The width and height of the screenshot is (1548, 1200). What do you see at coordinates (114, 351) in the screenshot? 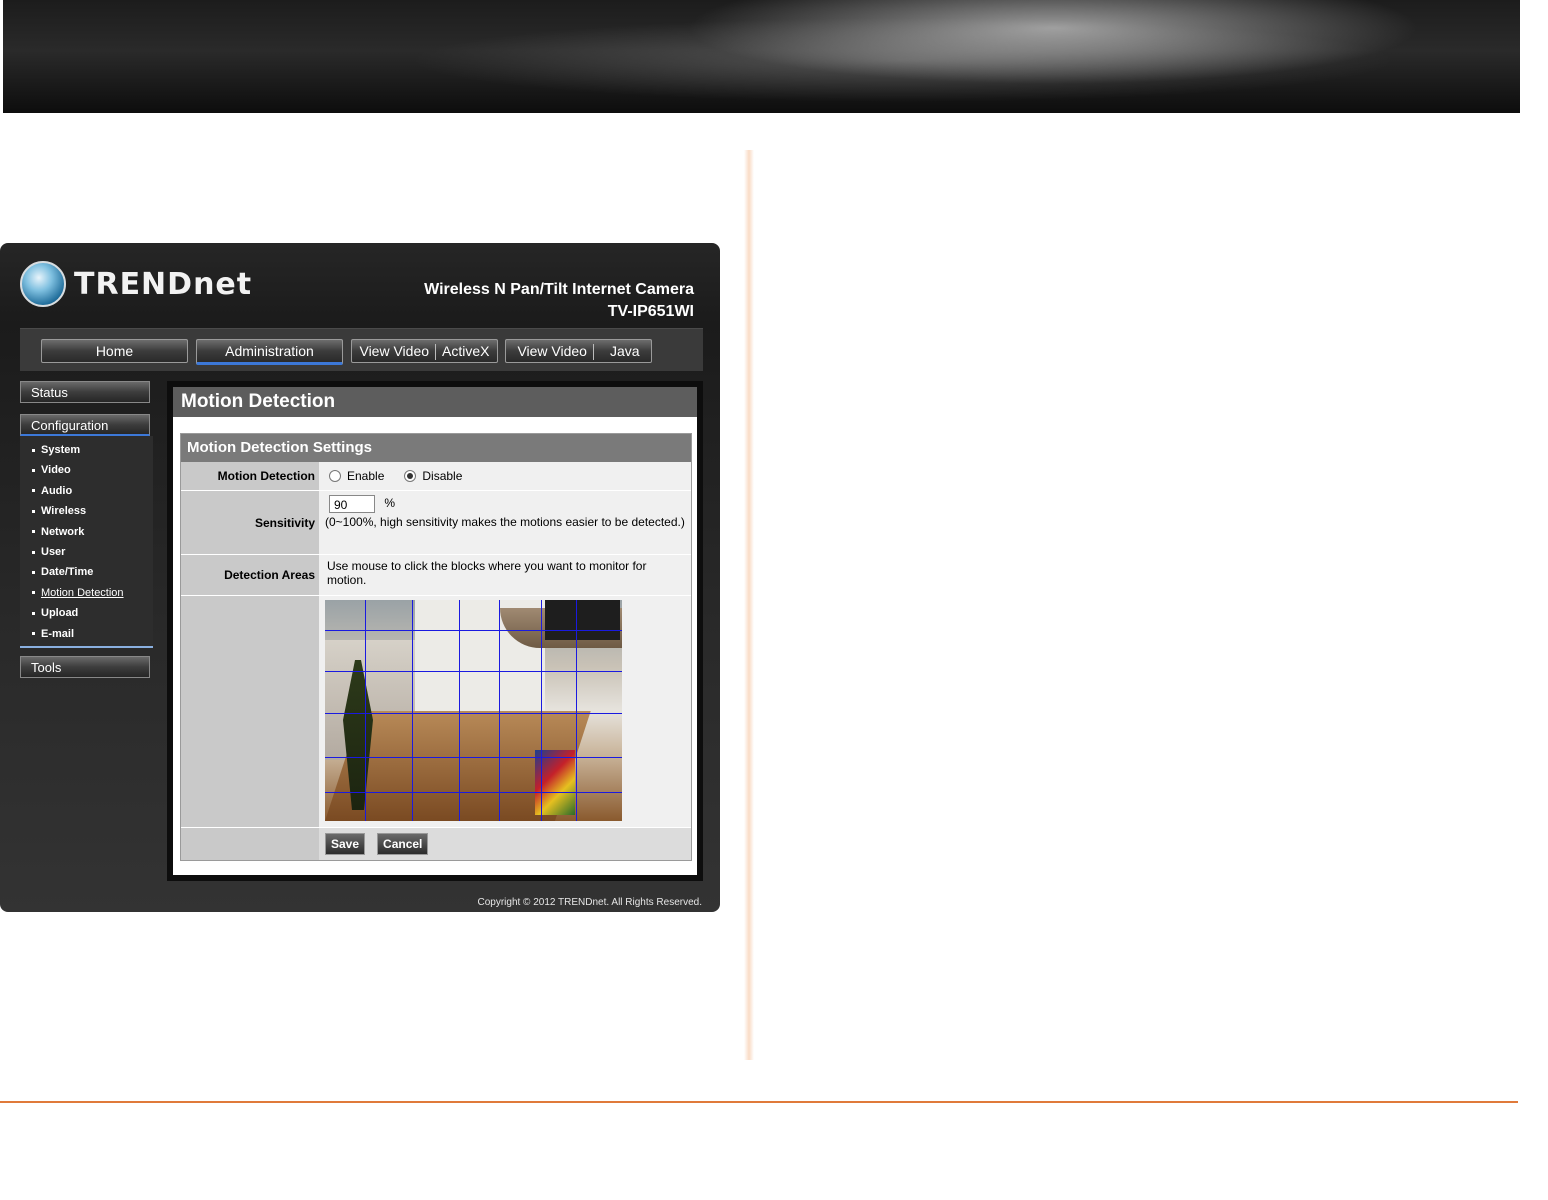
I see `nav-home-button: Home` at bounding box center [114, 351].